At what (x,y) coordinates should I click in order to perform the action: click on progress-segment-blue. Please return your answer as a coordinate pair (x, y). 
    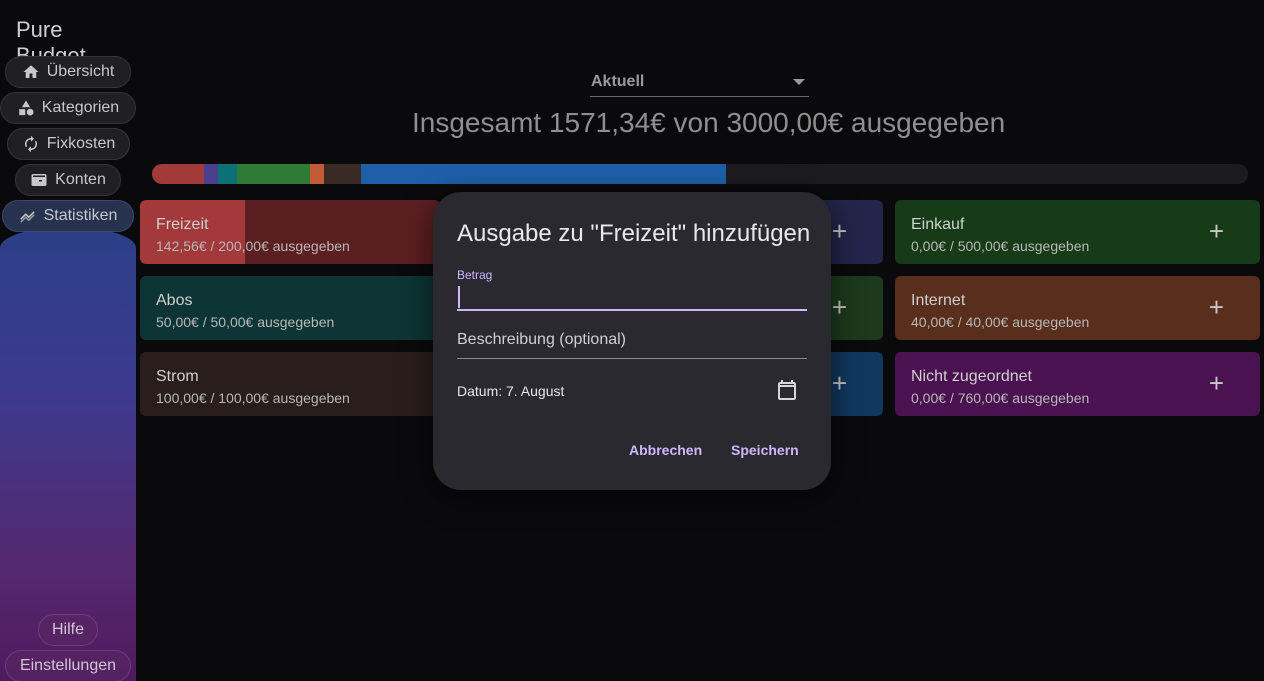
    Looking at the image, I should click on (543, 174).